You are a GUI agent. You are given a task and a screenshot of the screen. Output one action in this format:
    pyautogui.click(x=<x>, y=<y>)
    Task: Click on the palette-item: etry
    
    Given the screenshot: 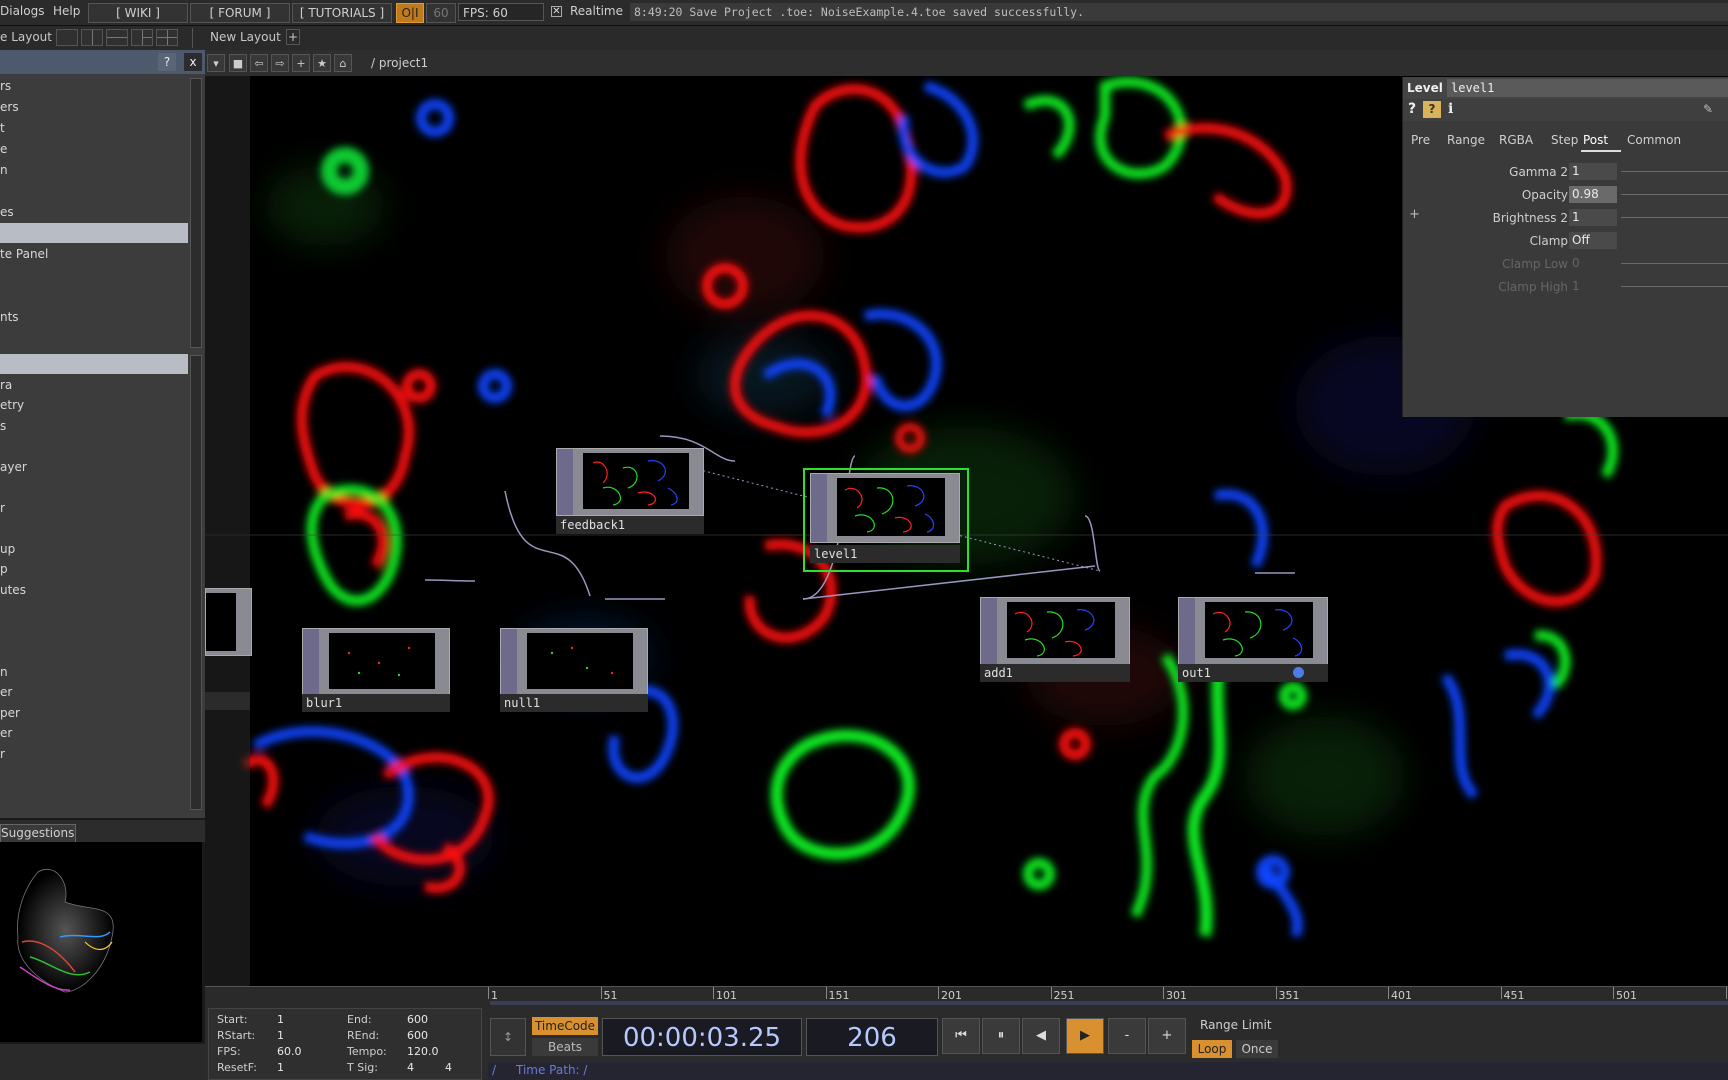 What is the action you would take?
    pyautogui.click(x=94, y=405)
    